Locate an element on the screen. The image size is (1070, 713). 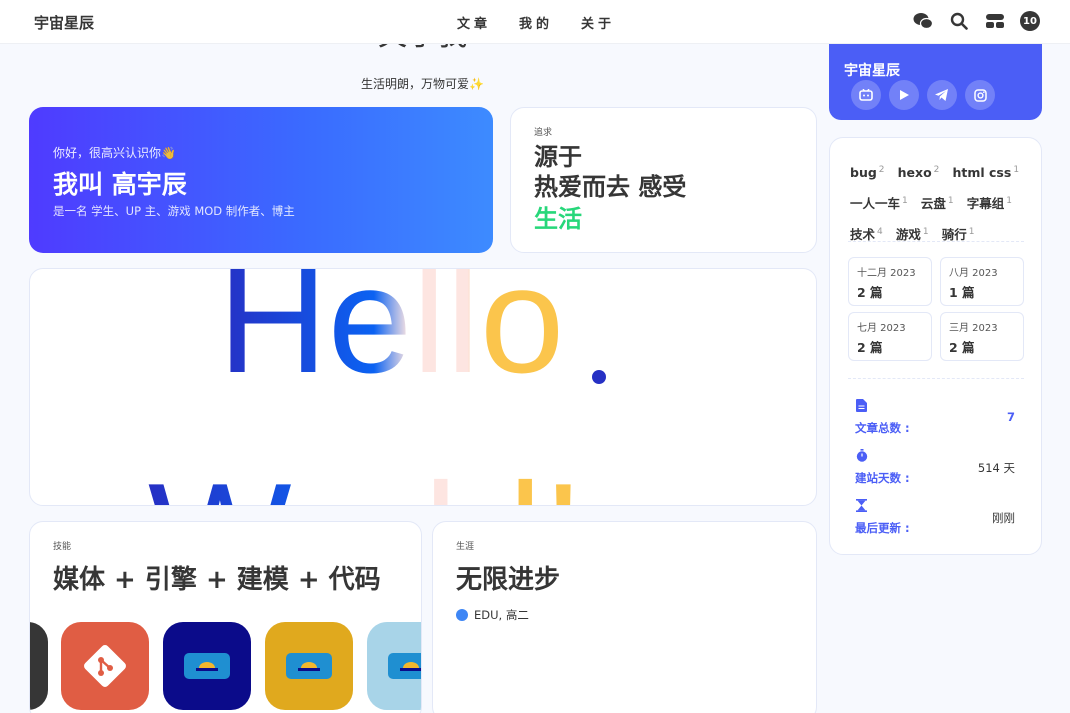
tag-name: hexo is located at coordinates (914, 173).